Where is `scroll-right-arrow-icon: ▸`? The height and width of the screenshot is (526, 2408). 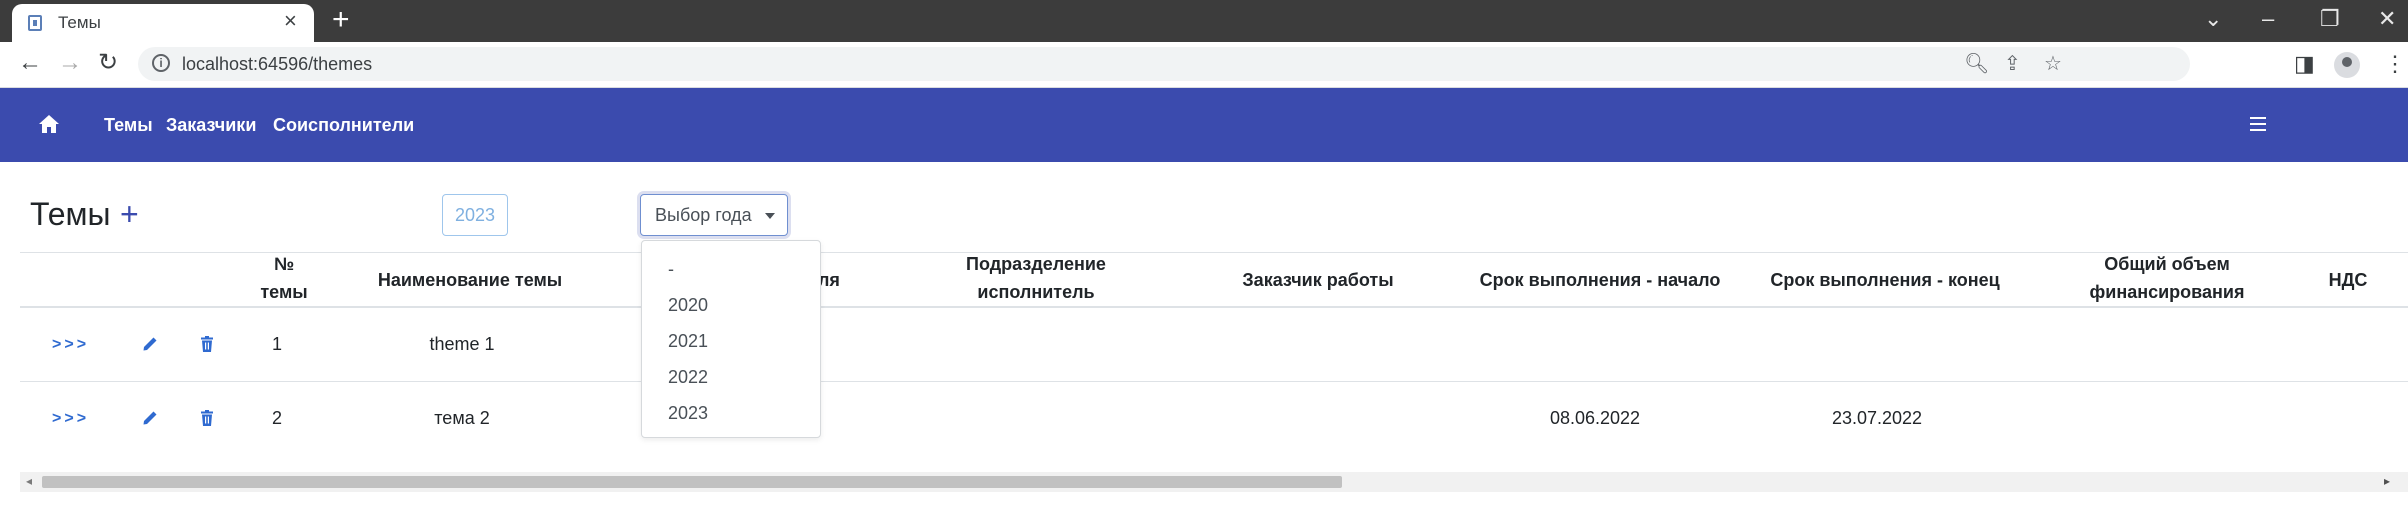
scroll-right-arrow-icon: ▸ is located at coordinates (2387, 481).